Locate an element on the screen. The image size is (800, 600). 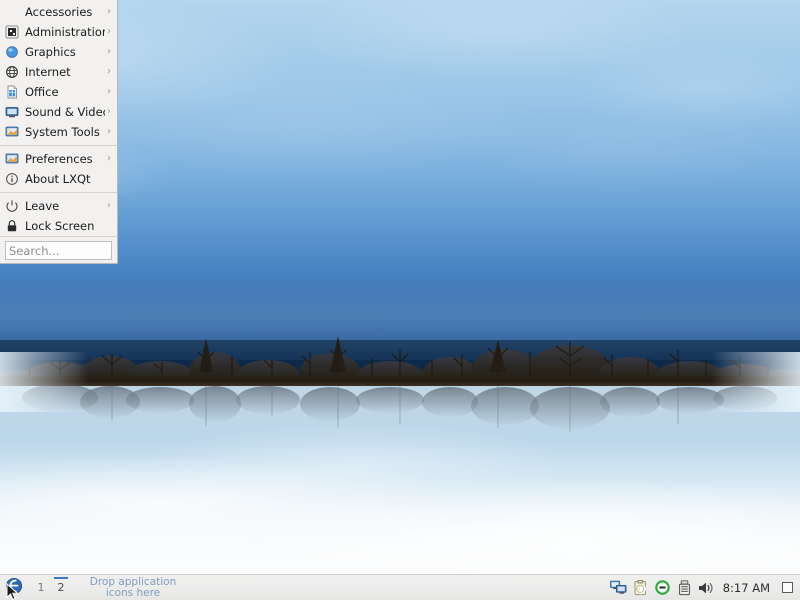
pager-desktop-2: 2 is located at coordinates (61, 587).